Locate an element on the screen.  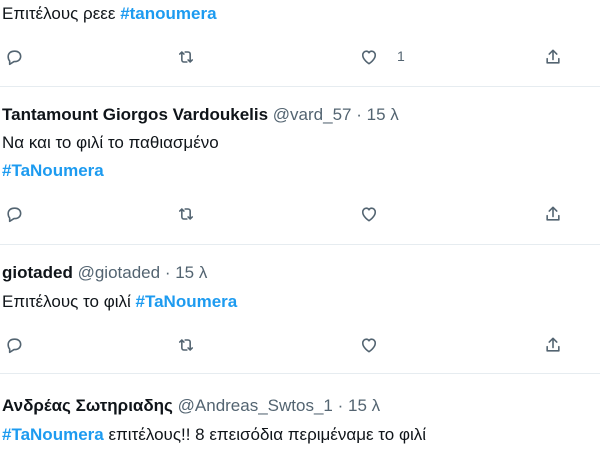
author-handle: @Andreas_Swtos_1 is located at coordinates (255, 405).